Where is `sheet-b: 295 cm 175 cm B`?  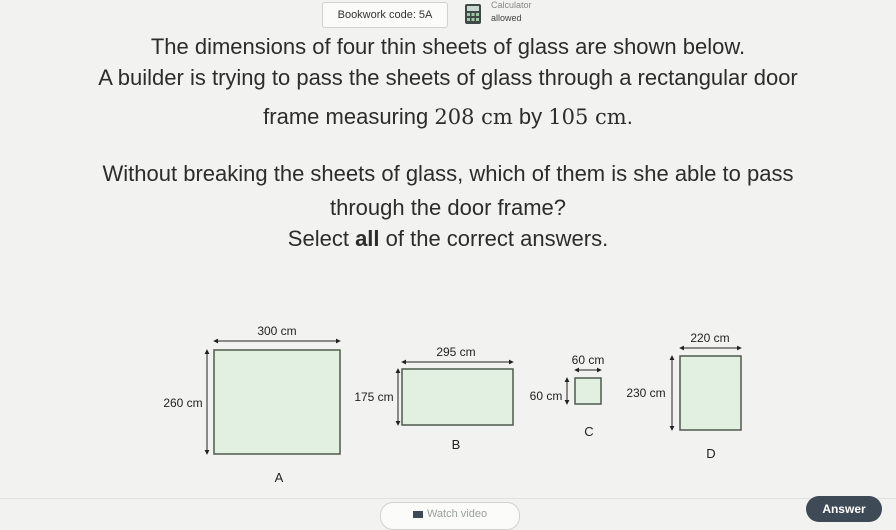
sheet-b: 295 cm 175 cm B is located at coordinates (434, 398).